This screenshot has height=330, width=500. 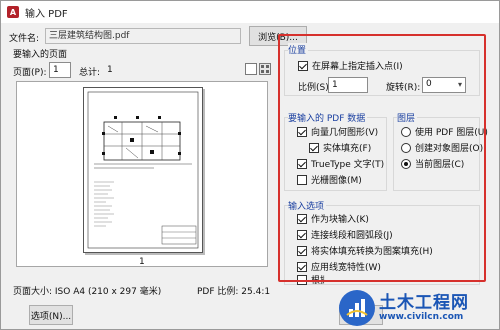 I want to click on page-label: 页面(P):, so click(x=30, y=73).